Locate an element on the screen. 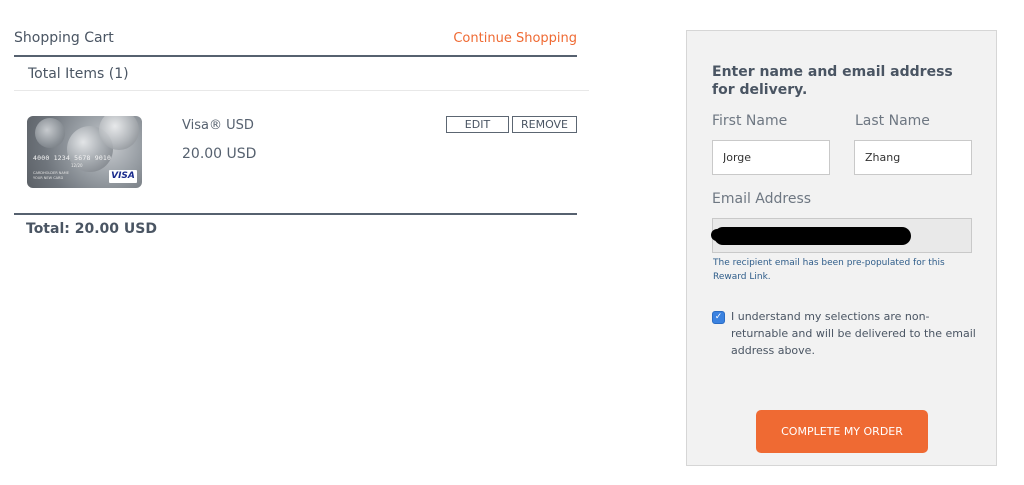  last-name-label: Last Name is located at coordinates (892, 121).